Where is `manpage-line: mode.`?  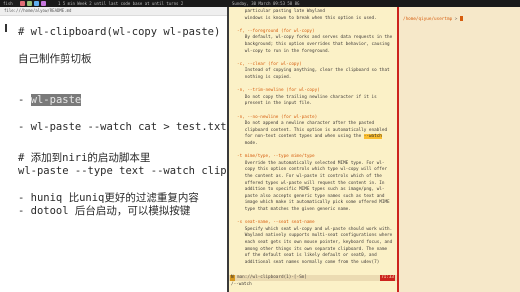 manpage-line: mode. is located at coordinates (247, 143).